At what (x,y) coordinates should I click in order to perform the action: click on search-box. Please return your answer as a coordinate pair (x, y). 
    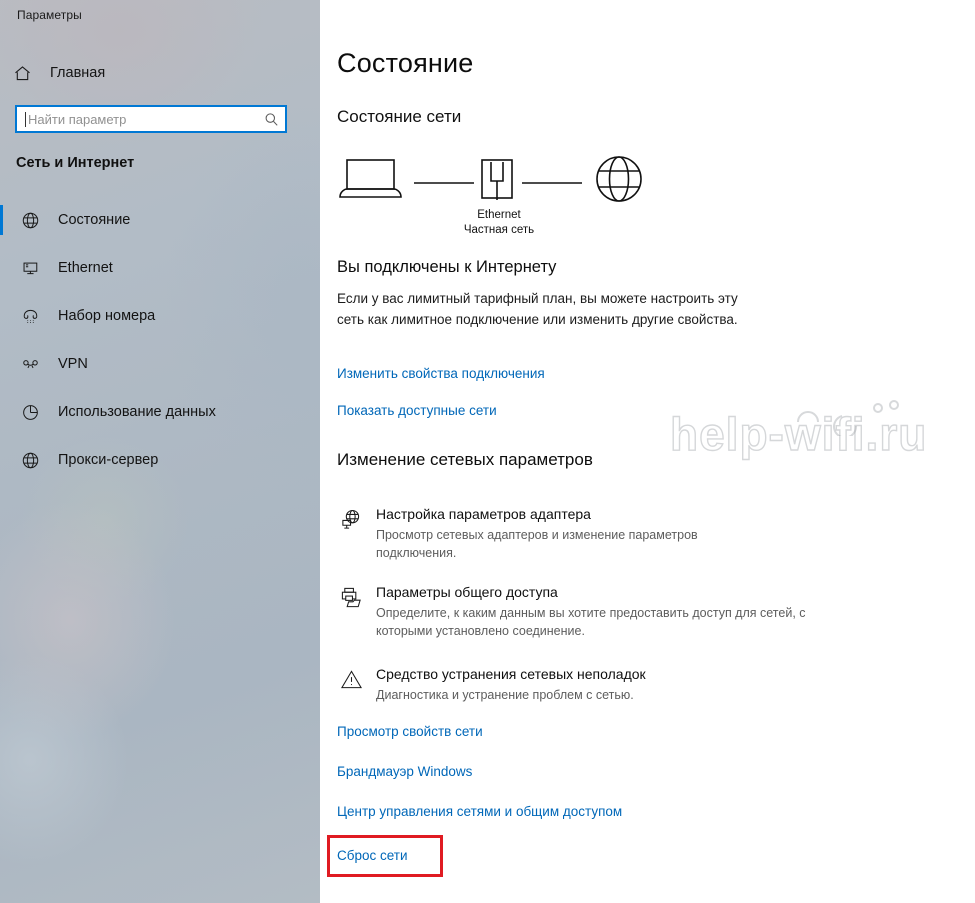
    Looking at the image, I should click on (151, 119).